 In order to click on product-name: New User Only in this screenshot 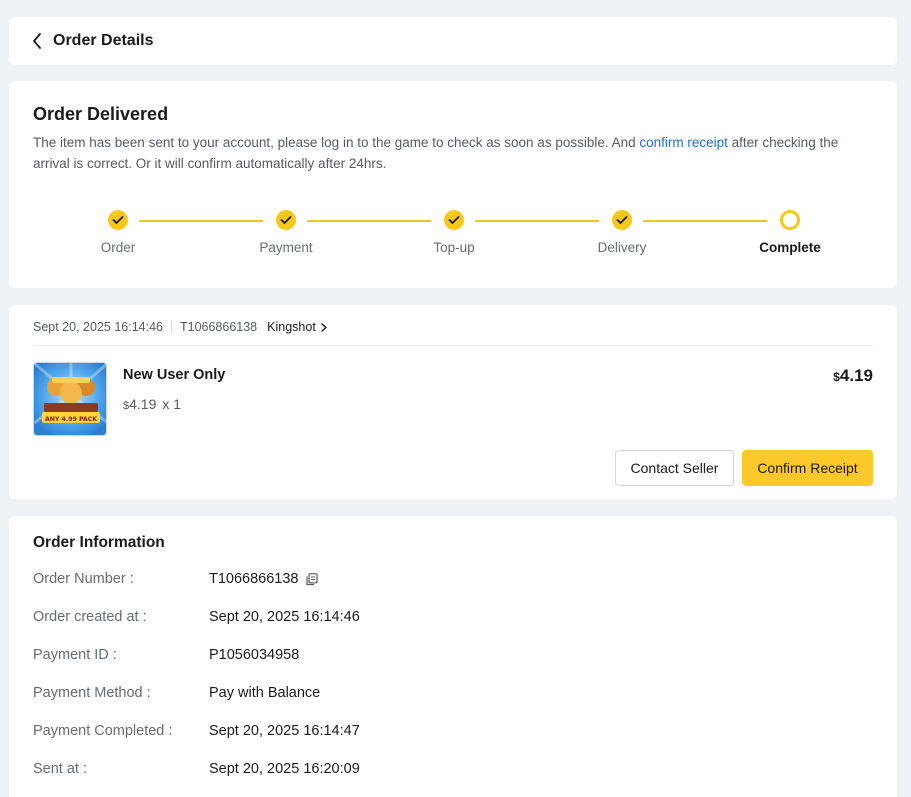, I will do `click(174, 375)`.